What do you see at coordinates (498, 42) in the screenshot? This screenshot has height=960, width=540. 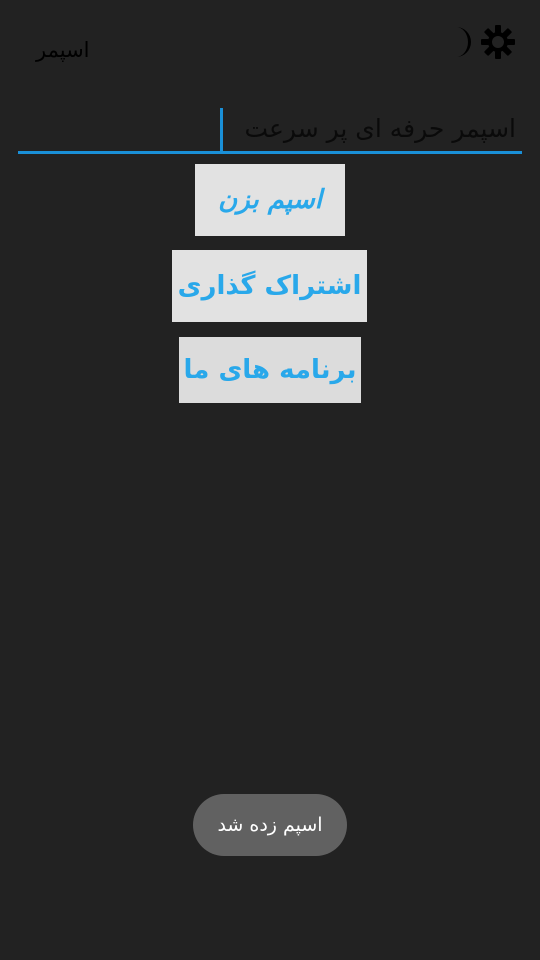 I see `gear-icon` at bounding box center [498, 42].